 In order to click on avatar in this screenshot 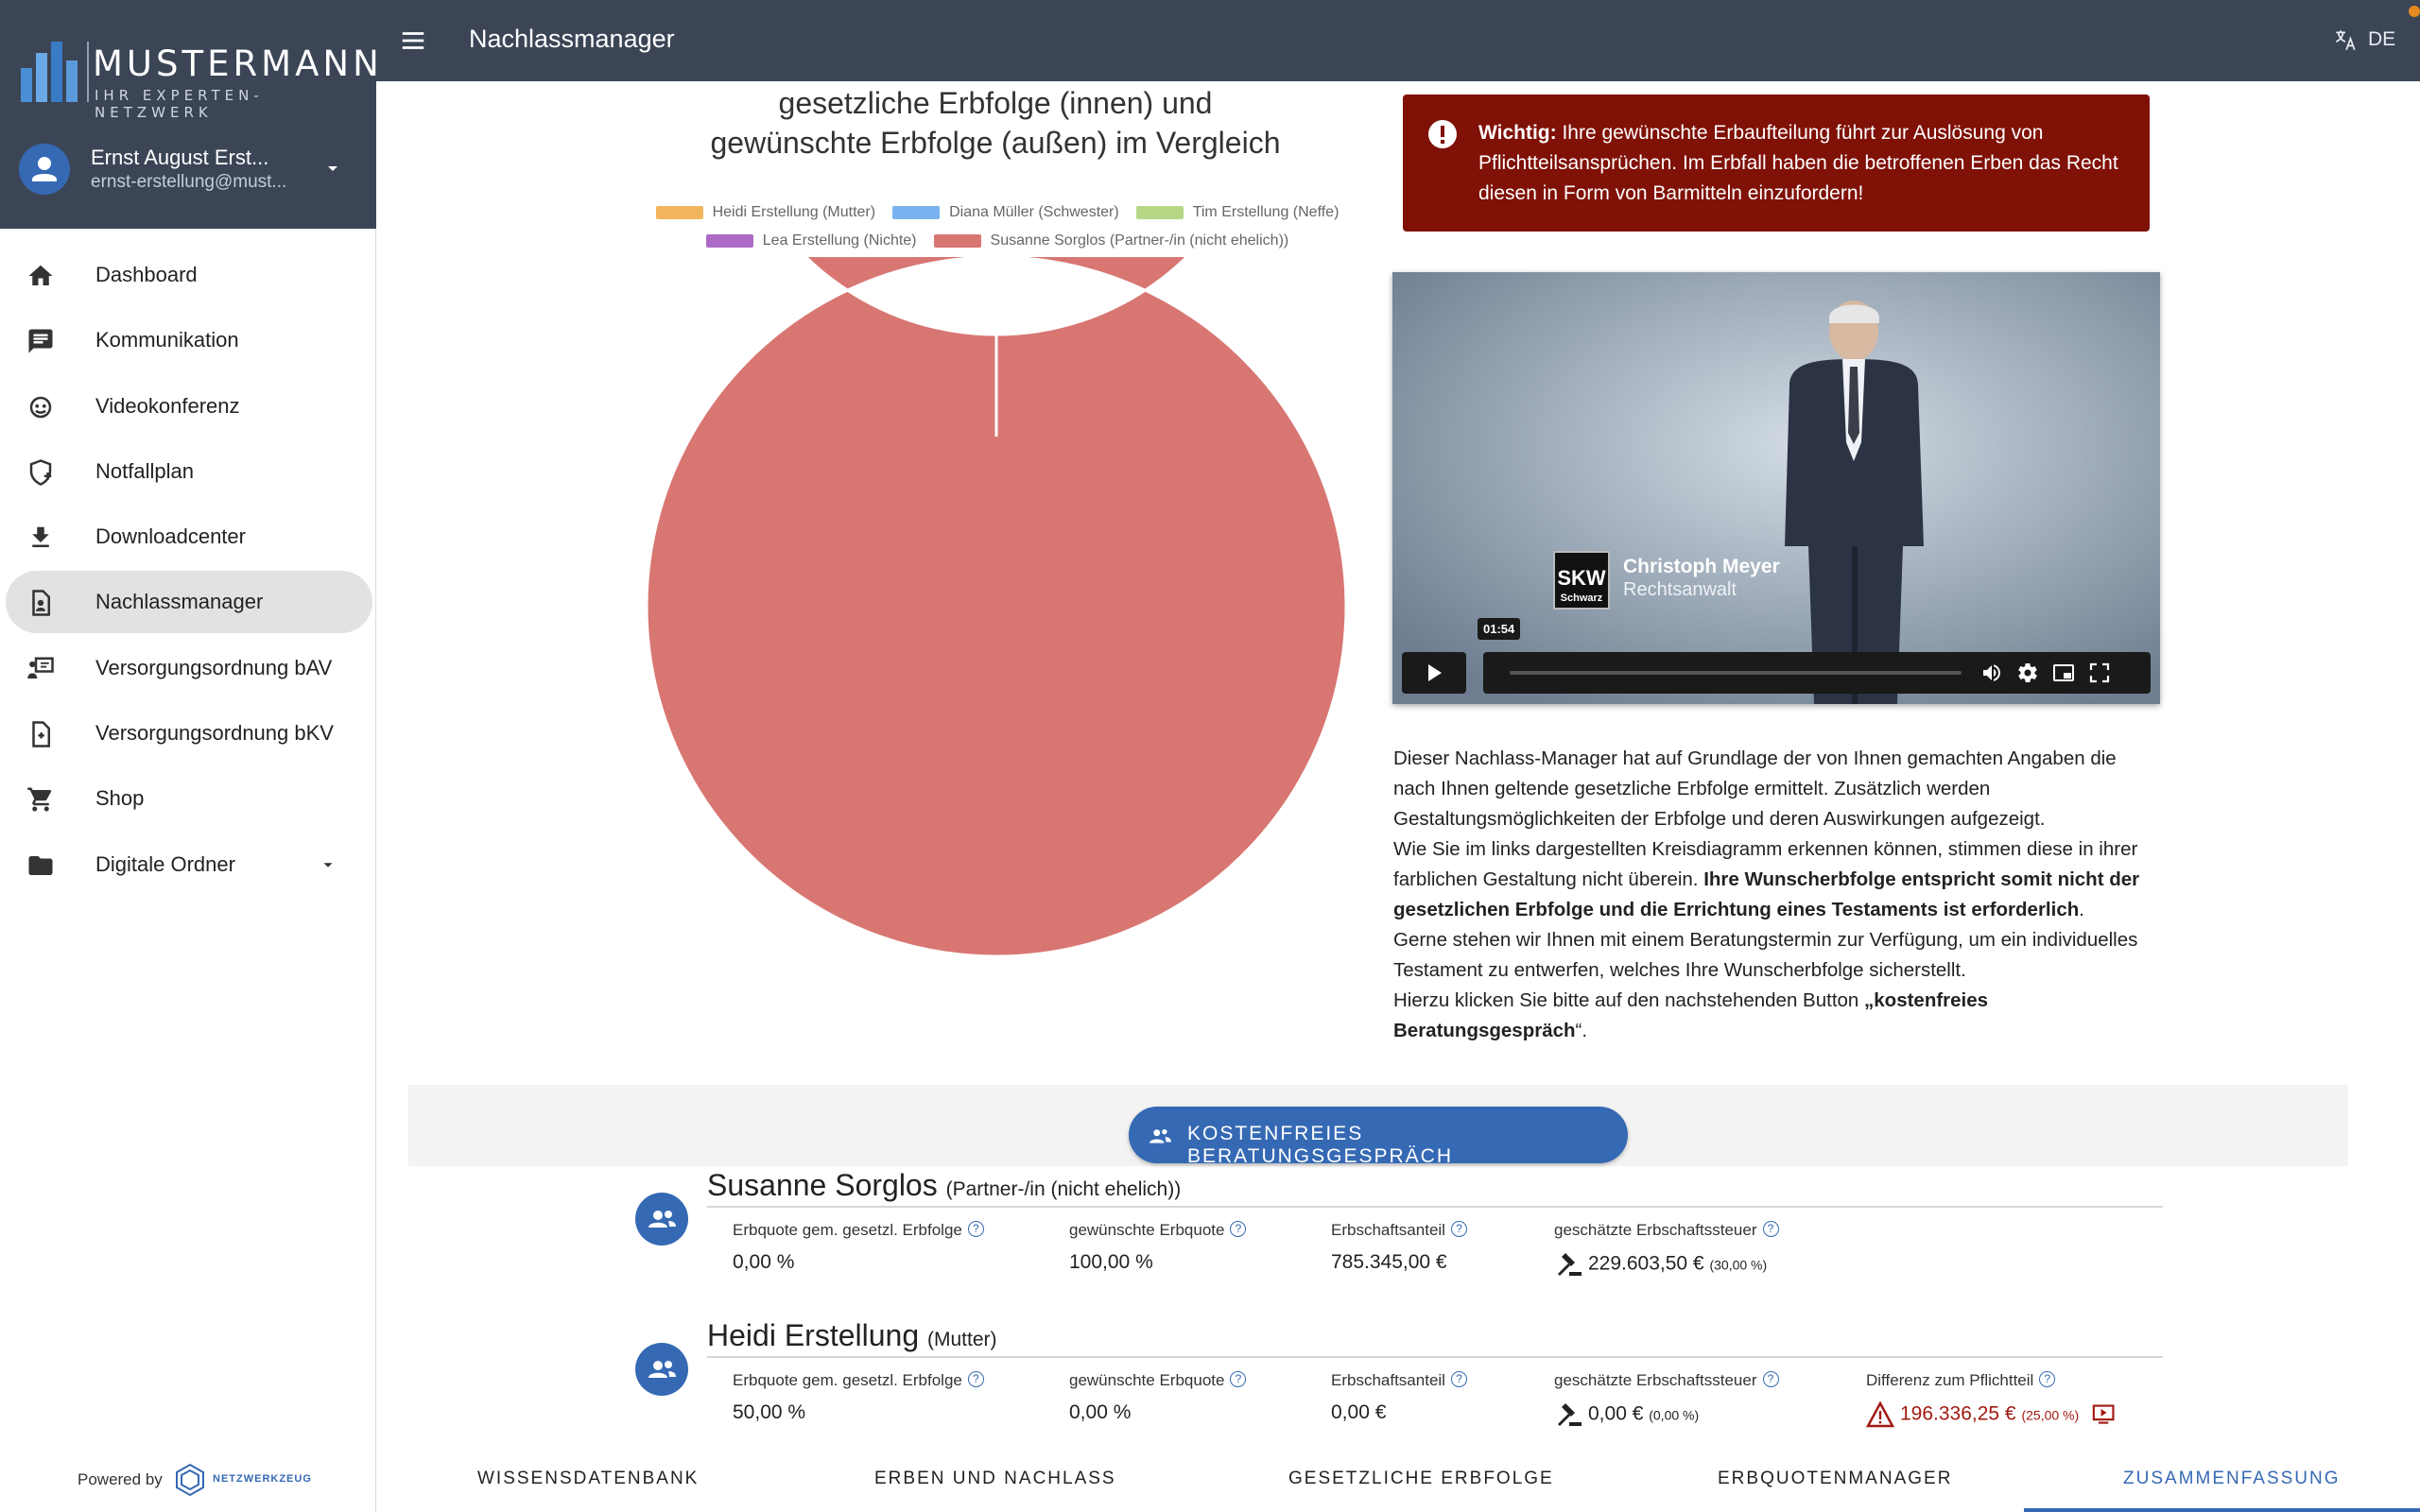, I will do `click(44, 169)`.